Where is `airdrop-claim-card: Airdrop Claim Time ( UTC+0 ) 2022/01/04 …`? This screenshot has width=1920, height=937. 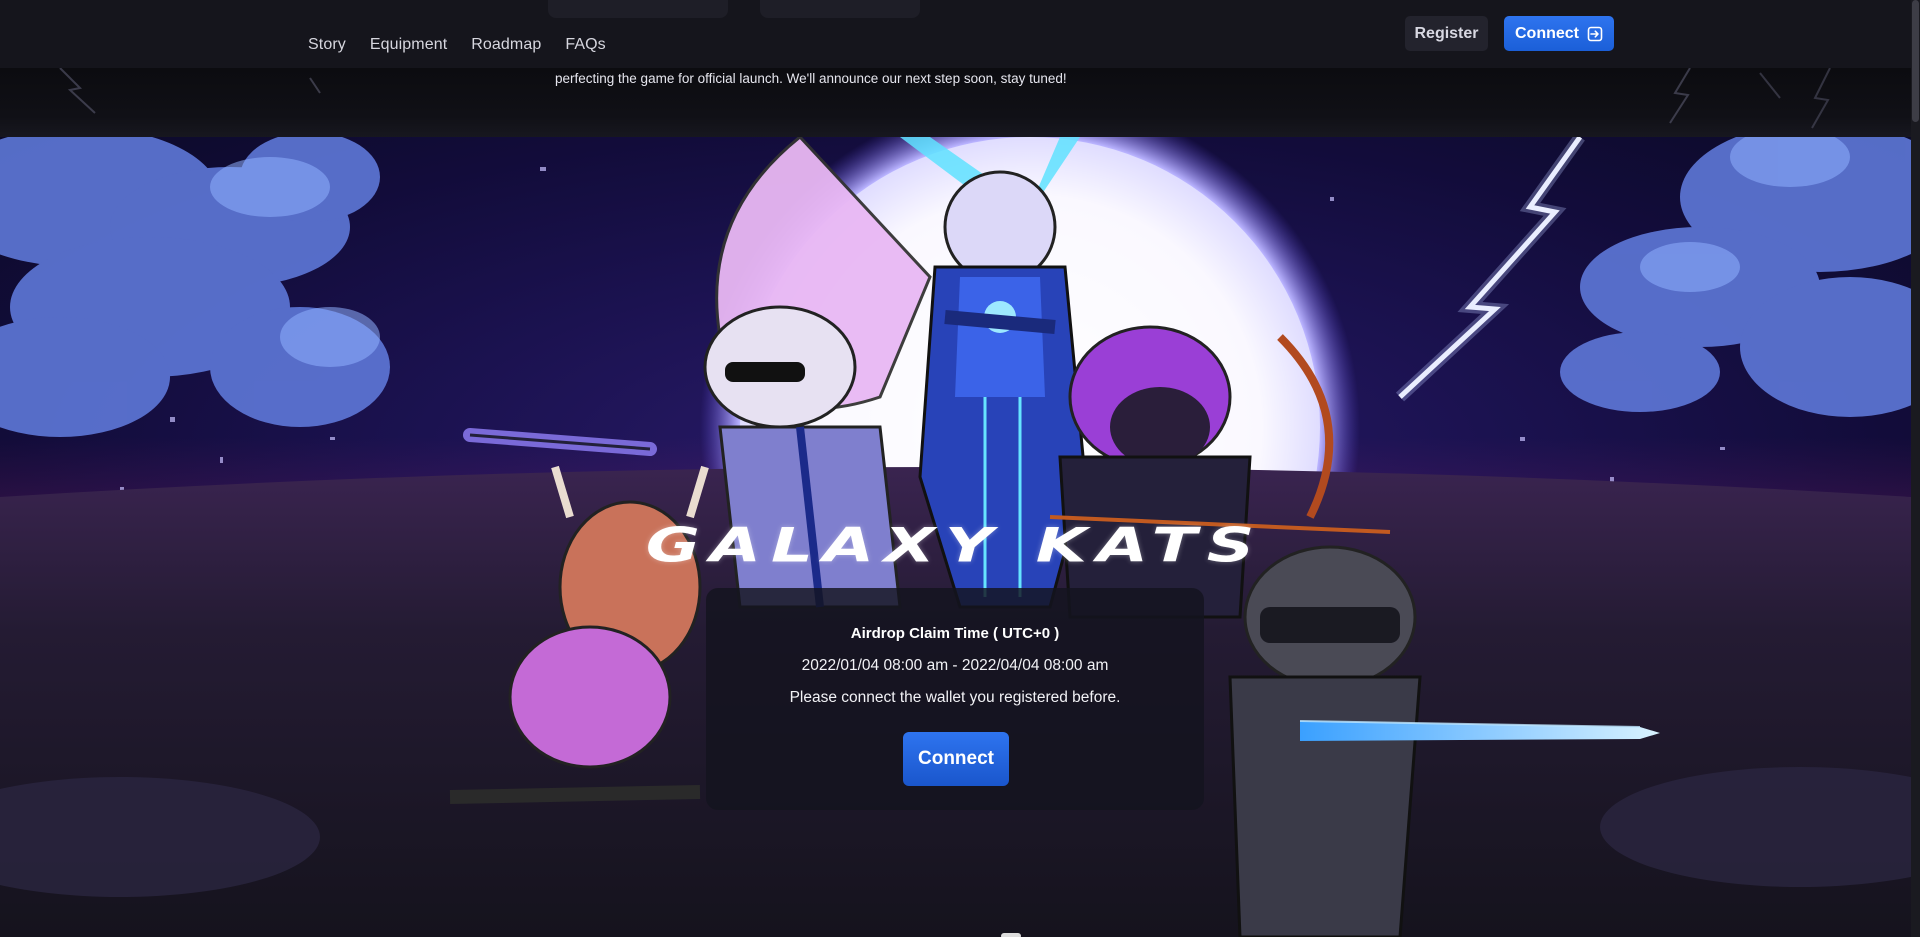 airdrop-claim-card: Airdrop Claim Time ( UTC+0 ) 2022/01/04 … is located at coordinates (955, 699).